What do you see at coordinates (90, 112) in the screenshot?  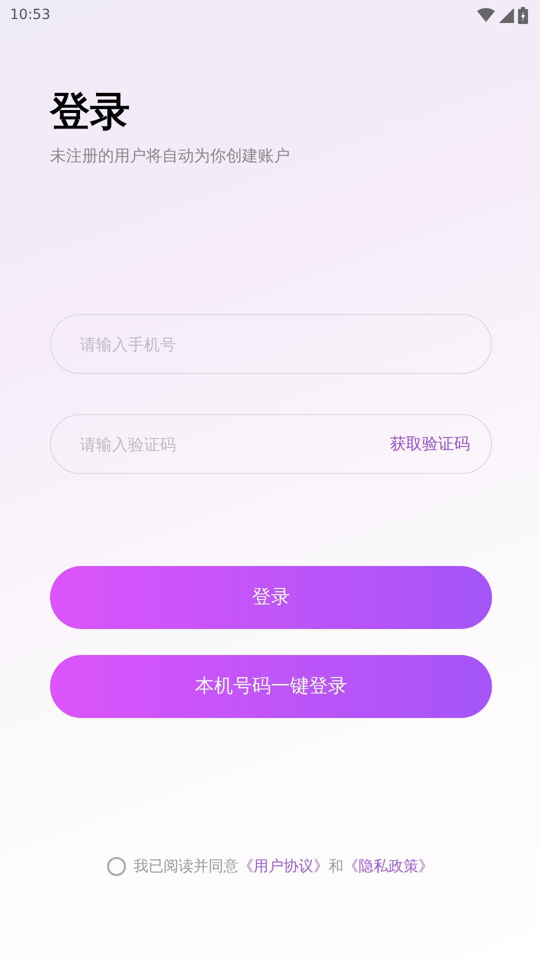 I see `page-title: 登录` at bounding box center [90, 112].